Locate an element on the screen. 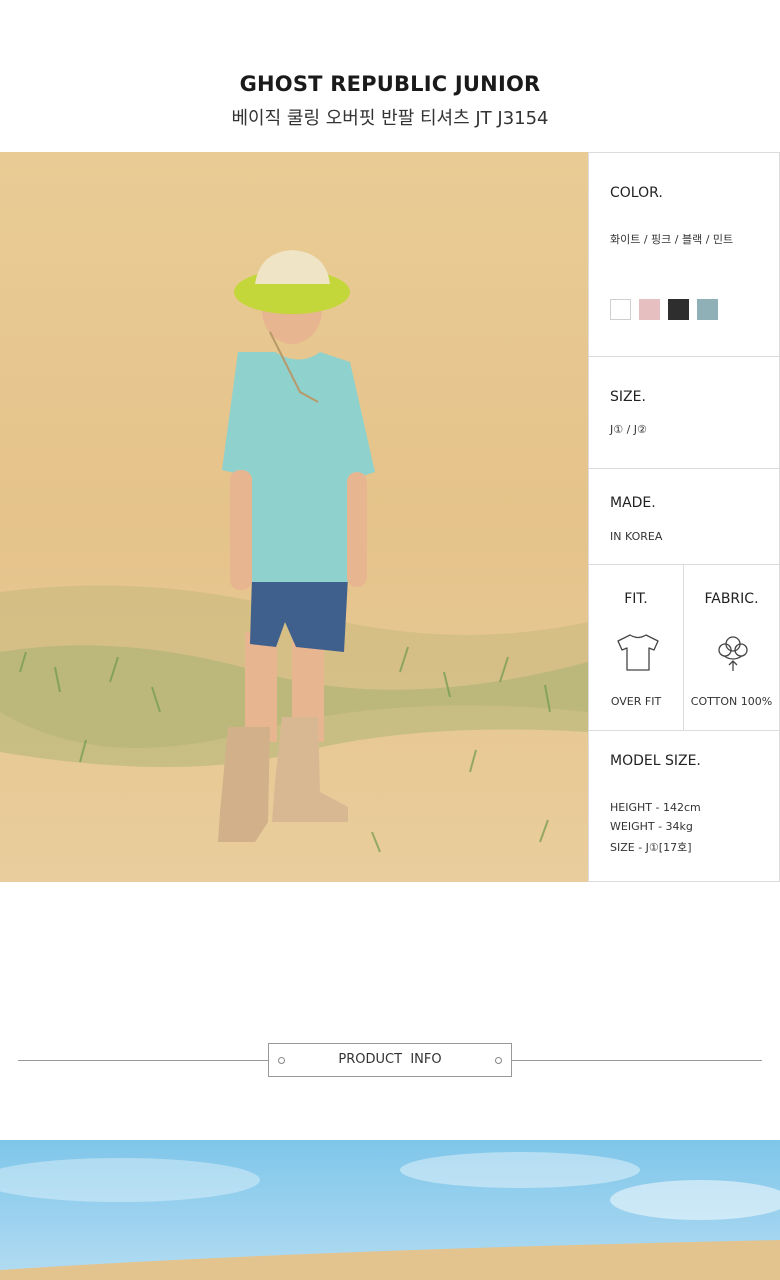  cotton-icon is located at coordinates (733, 653).